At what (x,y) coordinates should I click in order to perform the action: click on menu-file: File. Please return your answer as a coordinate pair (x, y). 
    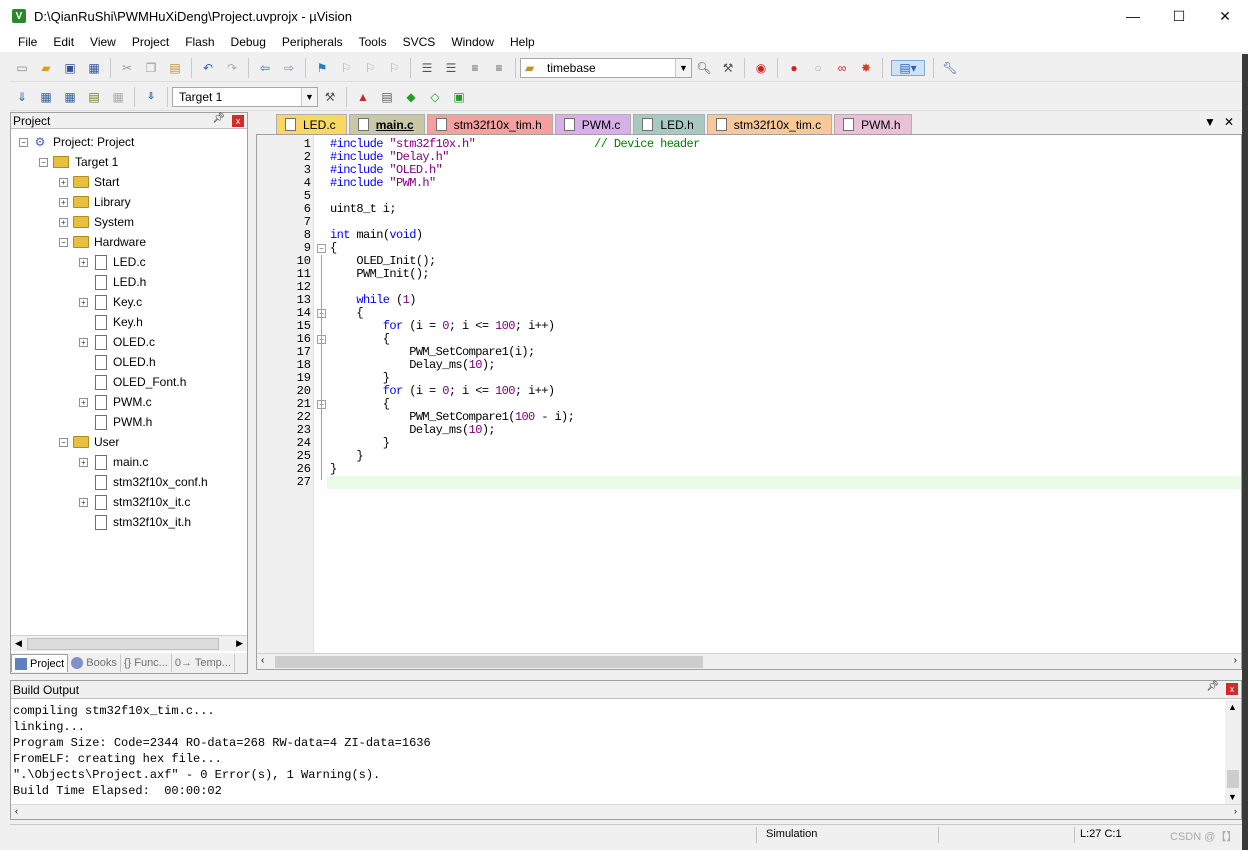
    Looking at the image, I should click on (27, 42).